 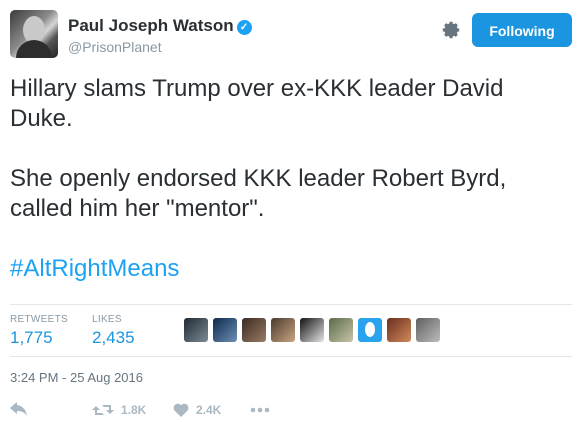 I want to click on following-button: Following, so click(x=522, y=30).